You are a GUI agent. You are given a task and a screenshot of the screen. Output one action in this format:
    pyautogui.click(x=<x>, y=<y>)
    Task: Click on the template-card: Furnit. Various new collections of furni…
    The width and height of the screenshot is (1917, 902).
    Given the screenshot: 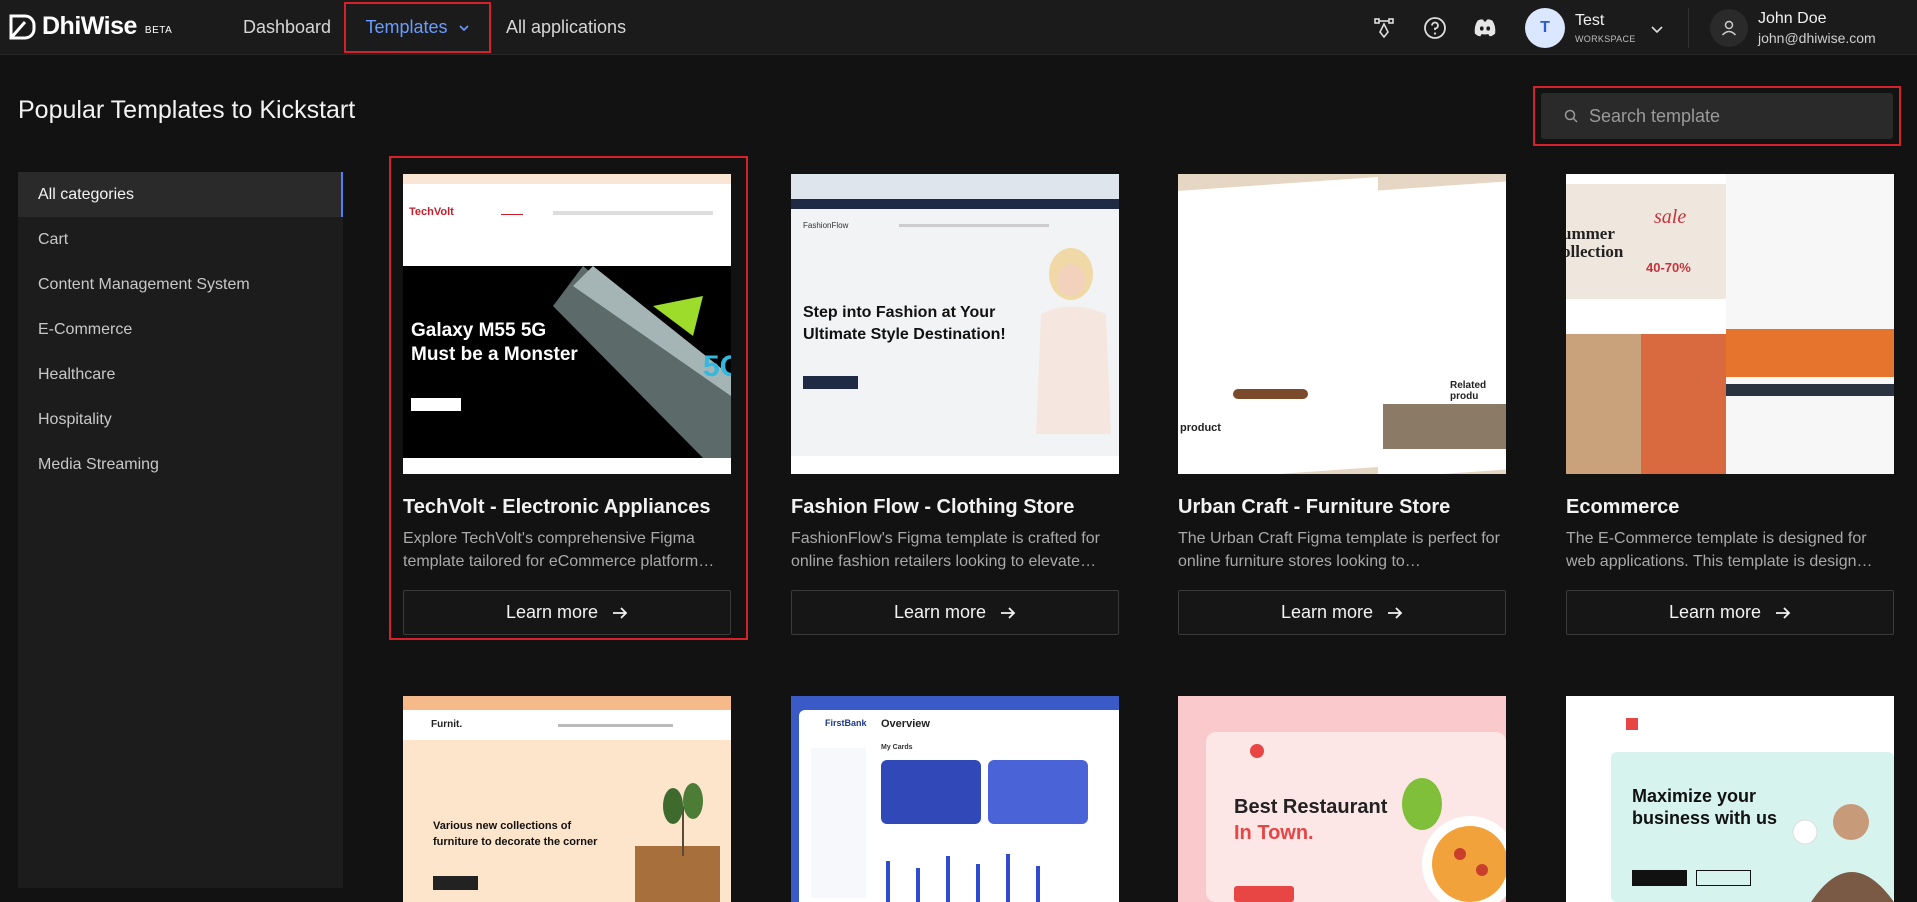 What is the action you would take?
    pyautogui.click(x=567, y=799)
    